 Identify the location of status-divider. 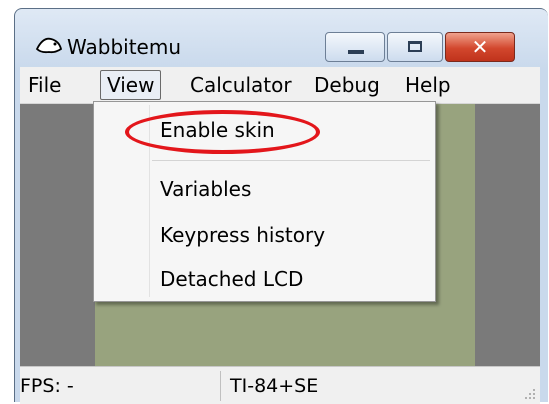
(220, 386).